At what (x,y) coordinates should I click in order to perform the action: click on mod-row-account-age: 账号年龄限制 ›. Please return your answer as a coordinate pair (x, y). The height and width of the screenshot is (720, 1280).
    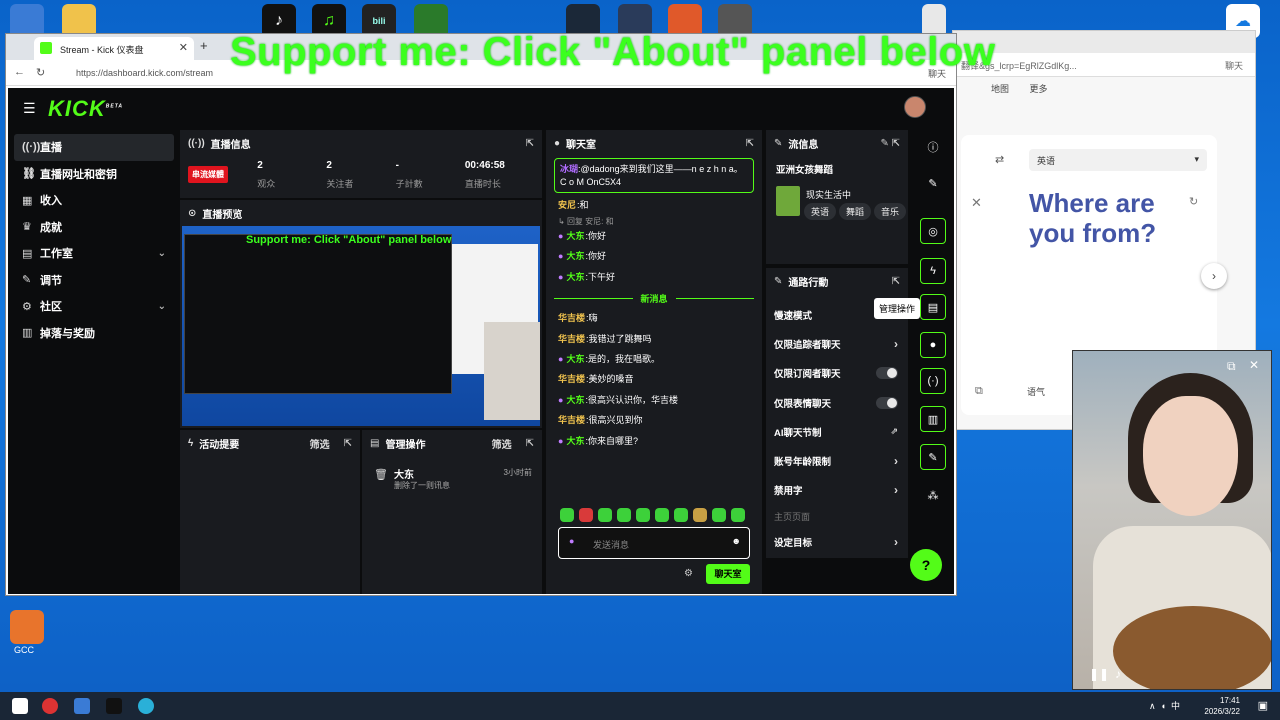
    Looking at the image, I should click on (837, 460).